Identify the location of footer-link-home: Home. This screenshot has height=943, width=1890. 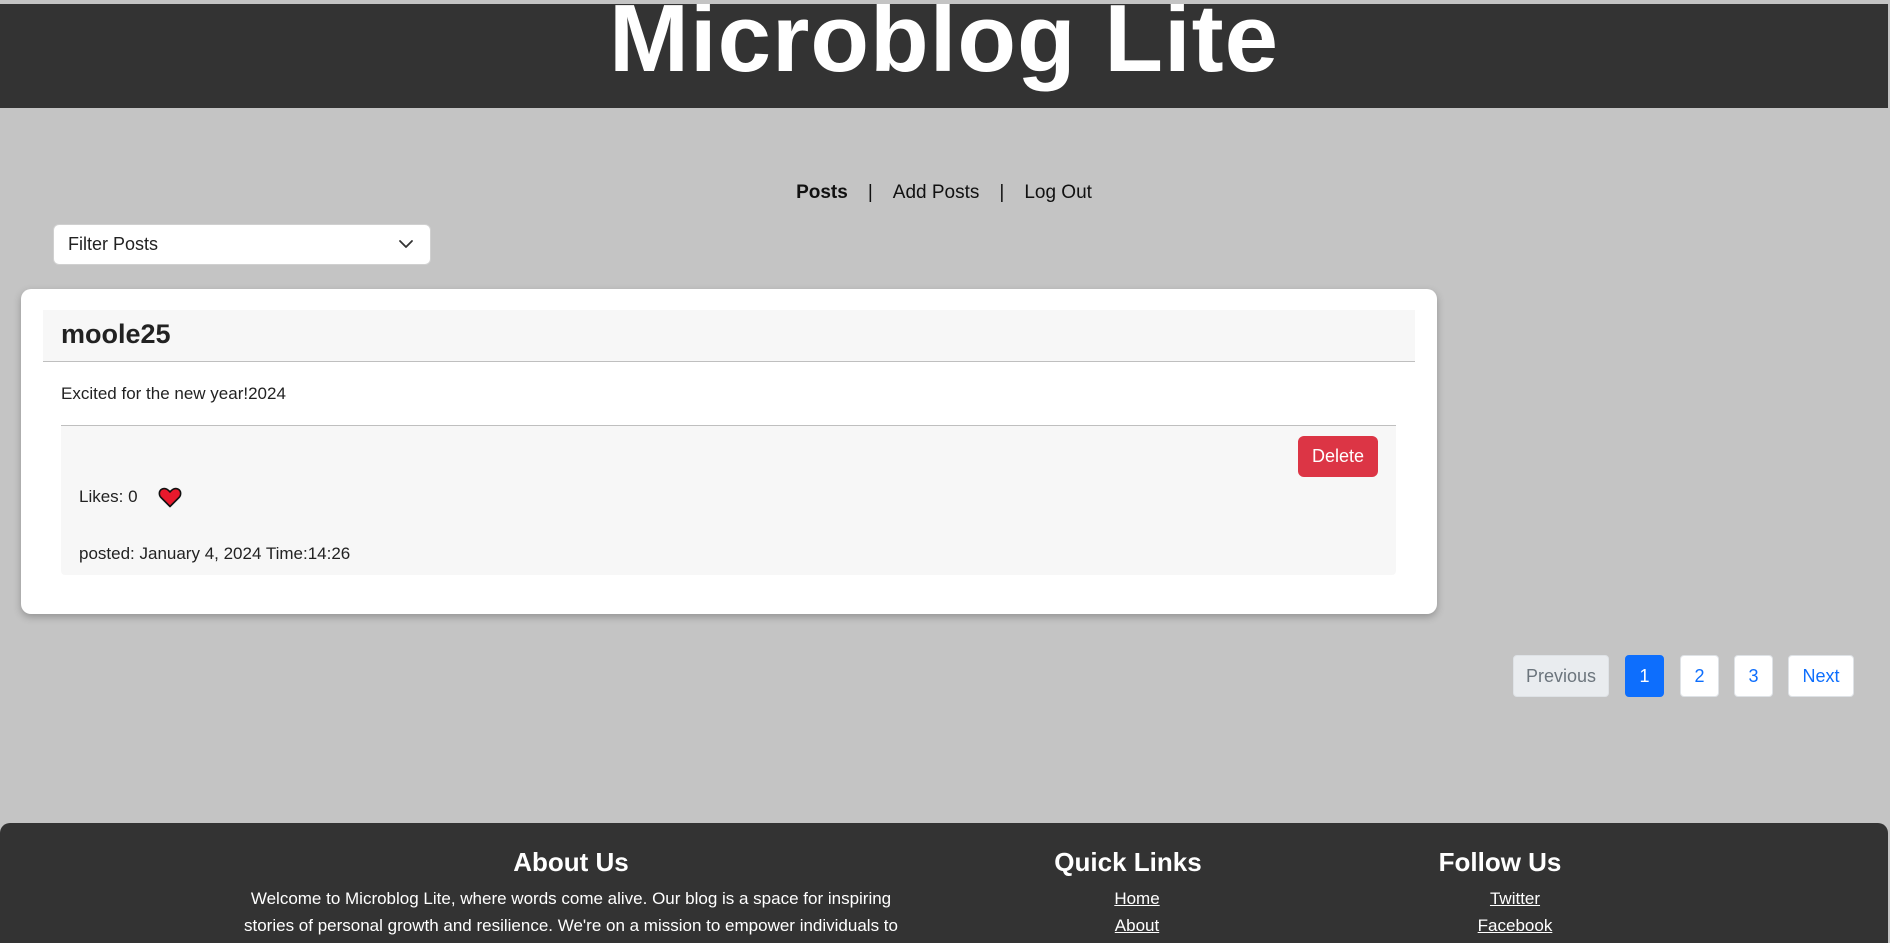
(1137, 898).